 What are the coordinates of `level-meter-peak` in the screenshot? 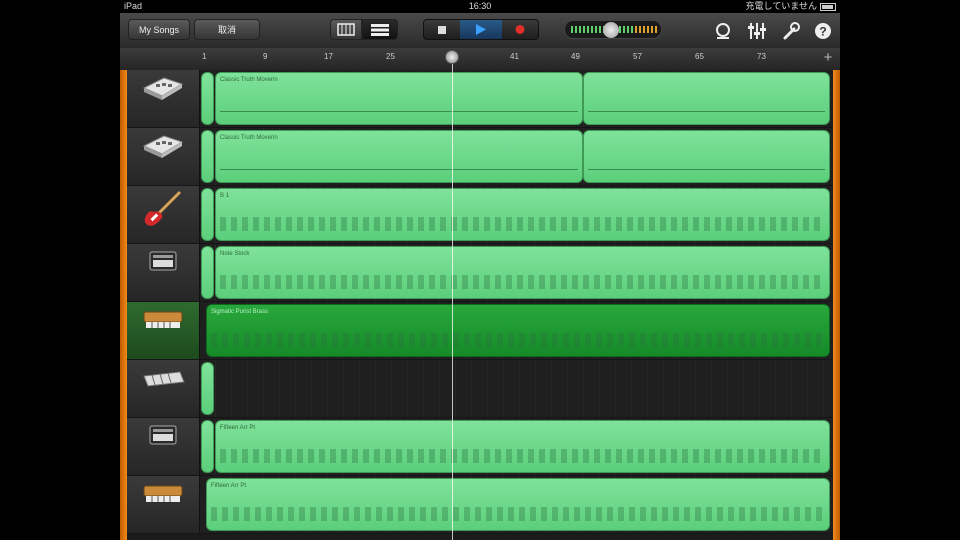 It's located at (646, 29).